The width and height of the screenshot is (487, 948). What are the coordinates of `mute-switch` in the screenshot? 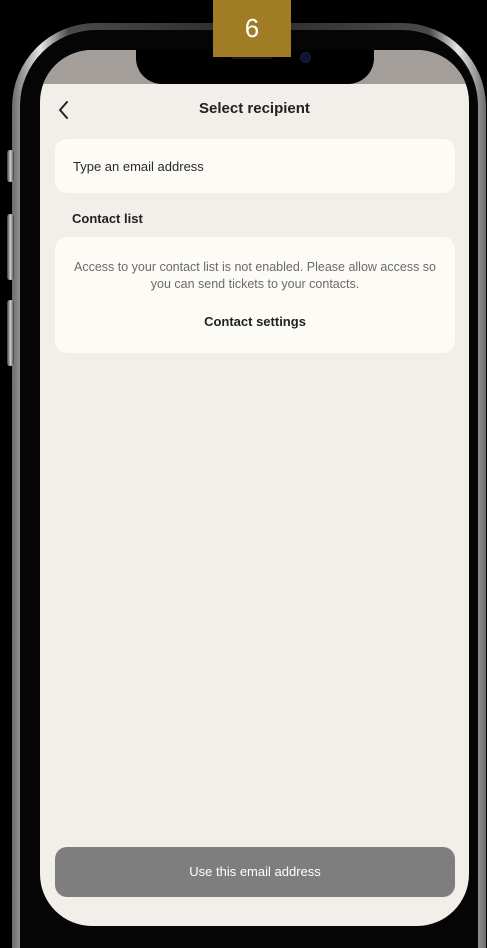 It's located at (10, 166).